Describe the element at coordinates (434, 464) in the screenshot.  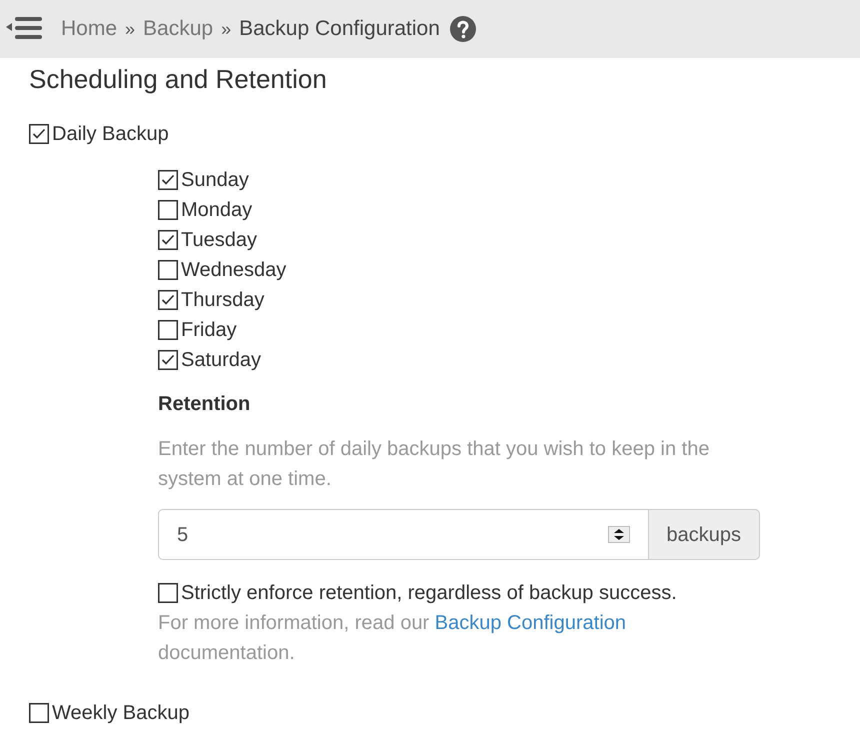
I see `retention-description: Enter the number of daily backups that you wish to keep in the system at one time.` at that location.